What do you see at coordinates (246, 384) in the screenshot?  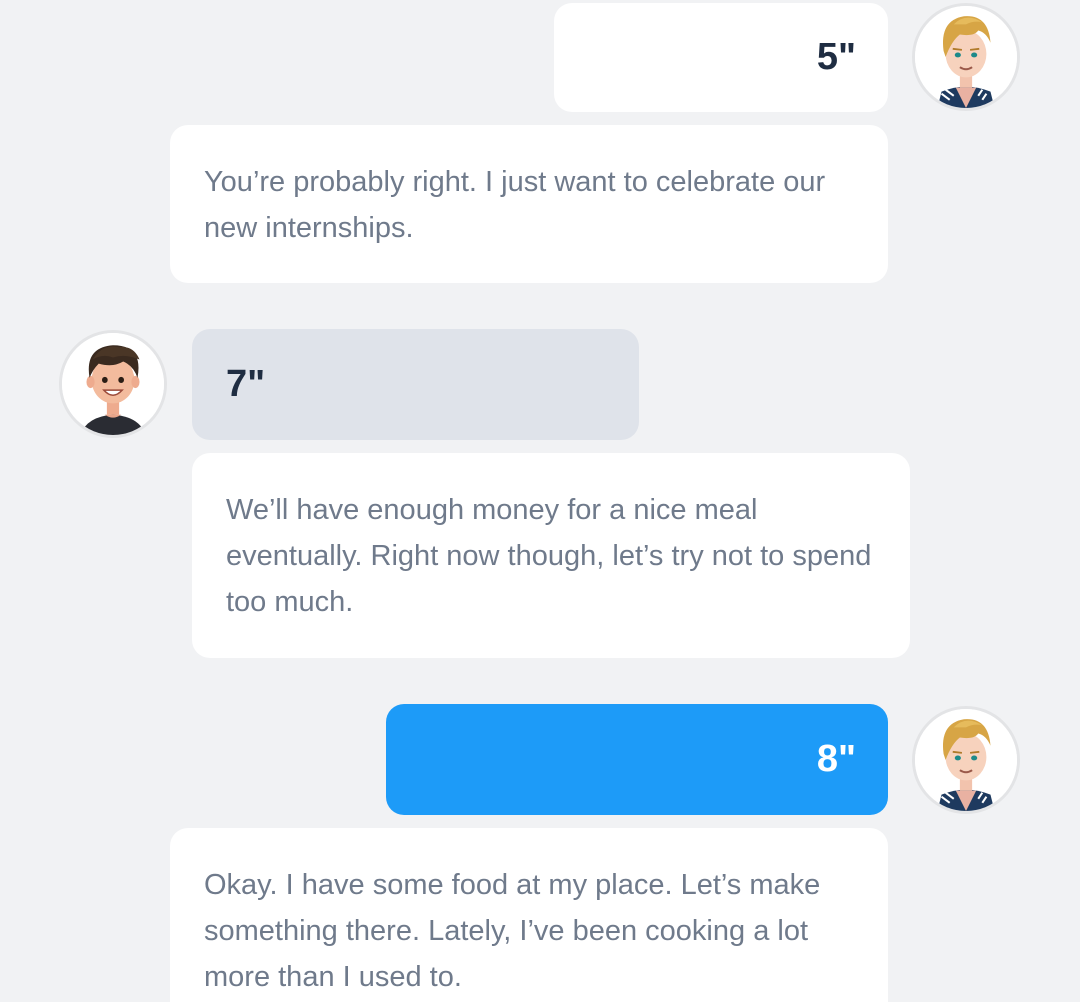 I see `audio-duration: 7"` at bounding box center [246, 384].